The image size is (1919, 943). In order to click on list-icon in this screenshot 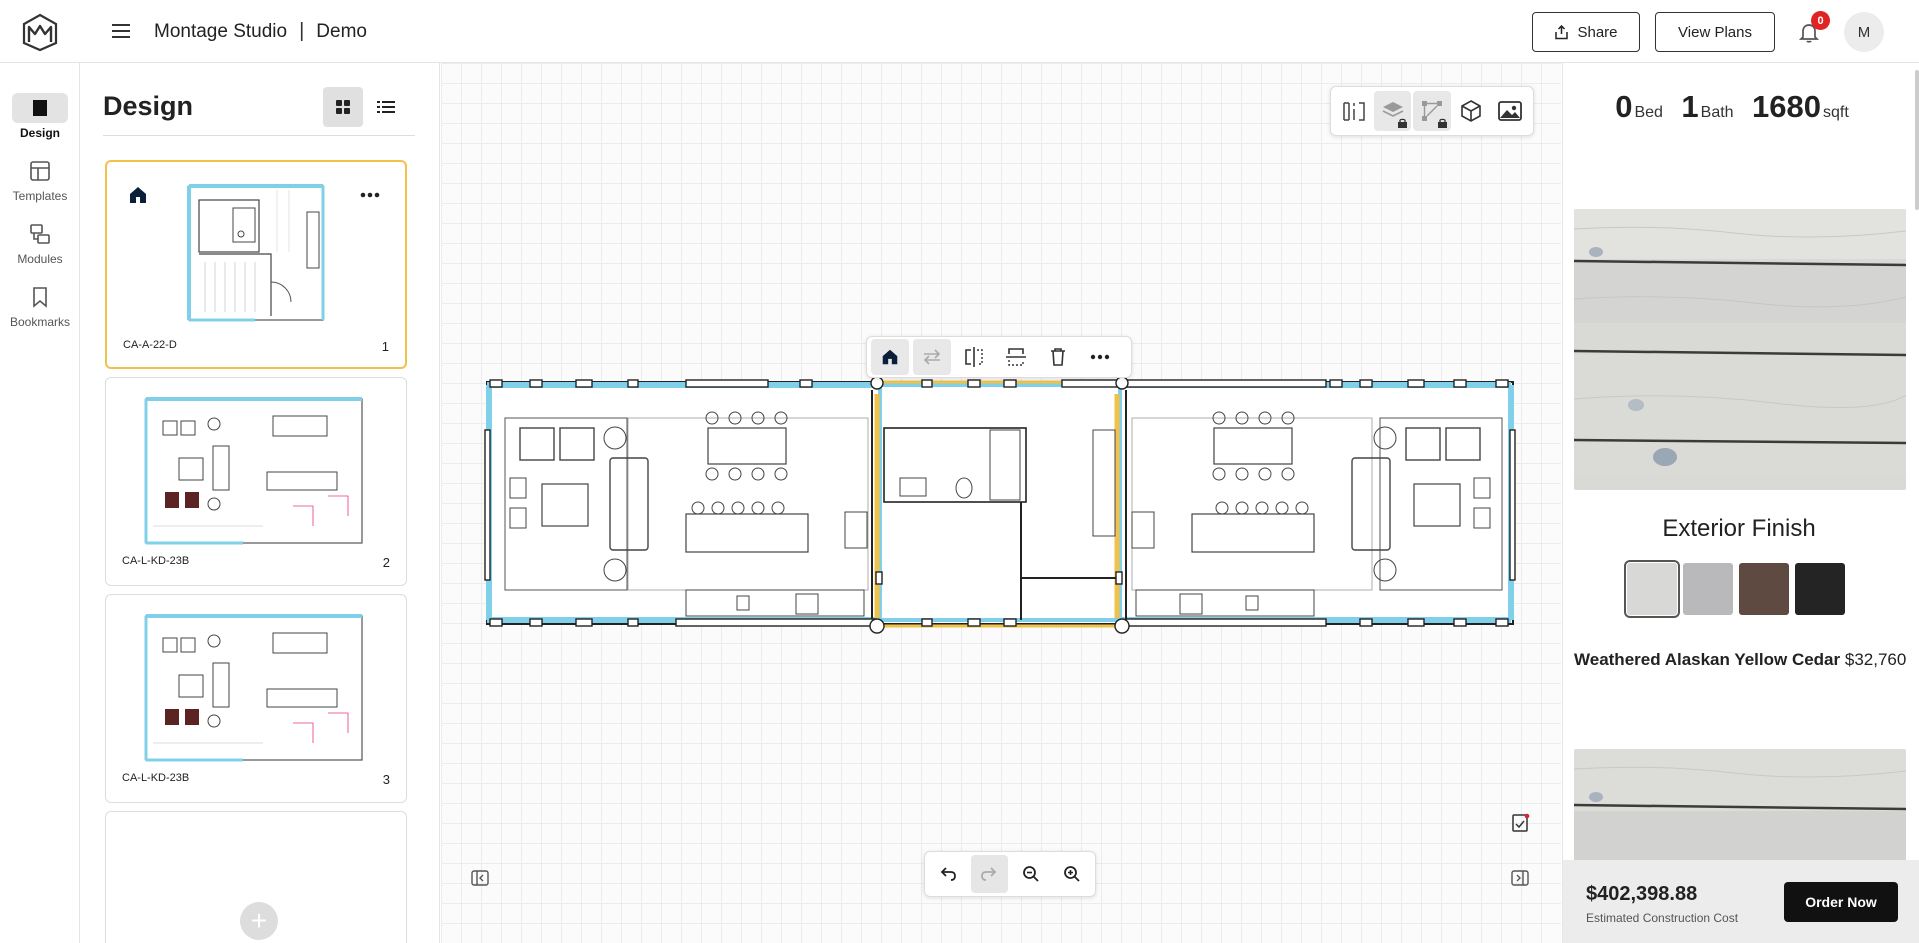, I will do `click(386, 107)`.